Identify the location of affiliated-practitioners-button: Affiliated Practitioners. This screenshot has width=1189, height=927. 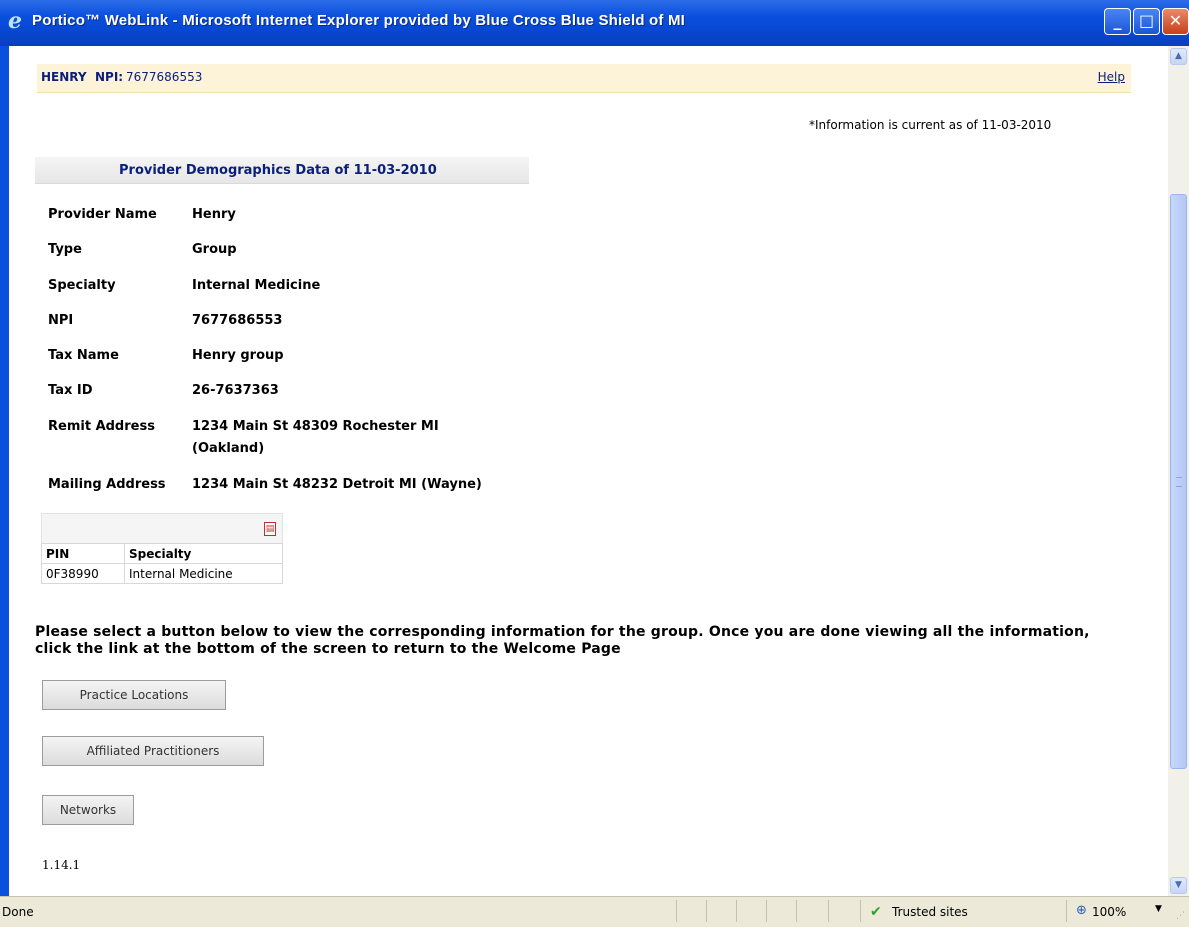
(153, 751).